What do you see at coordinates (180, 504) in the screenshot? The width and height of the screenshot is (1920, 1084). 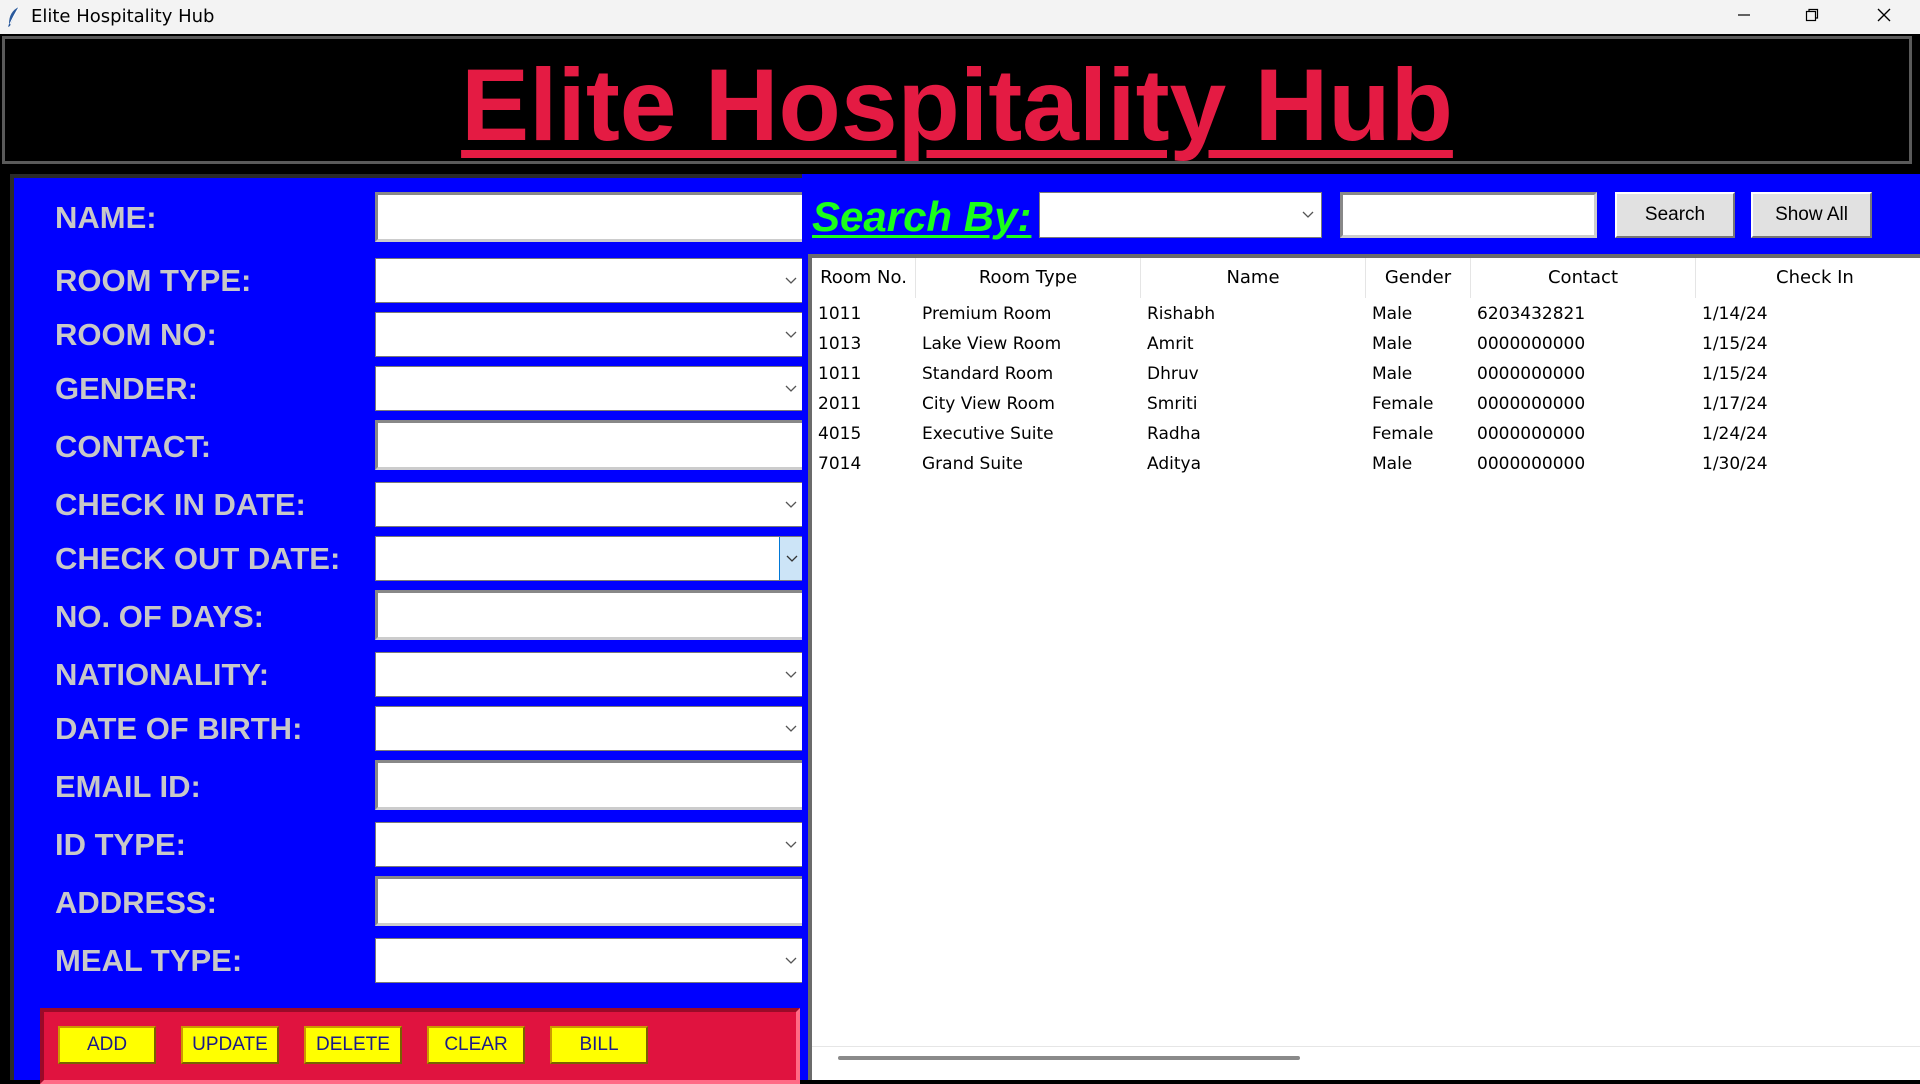 I see `check-in-date-label: CHECK IN DATE:` at bounding box center [180, 504].